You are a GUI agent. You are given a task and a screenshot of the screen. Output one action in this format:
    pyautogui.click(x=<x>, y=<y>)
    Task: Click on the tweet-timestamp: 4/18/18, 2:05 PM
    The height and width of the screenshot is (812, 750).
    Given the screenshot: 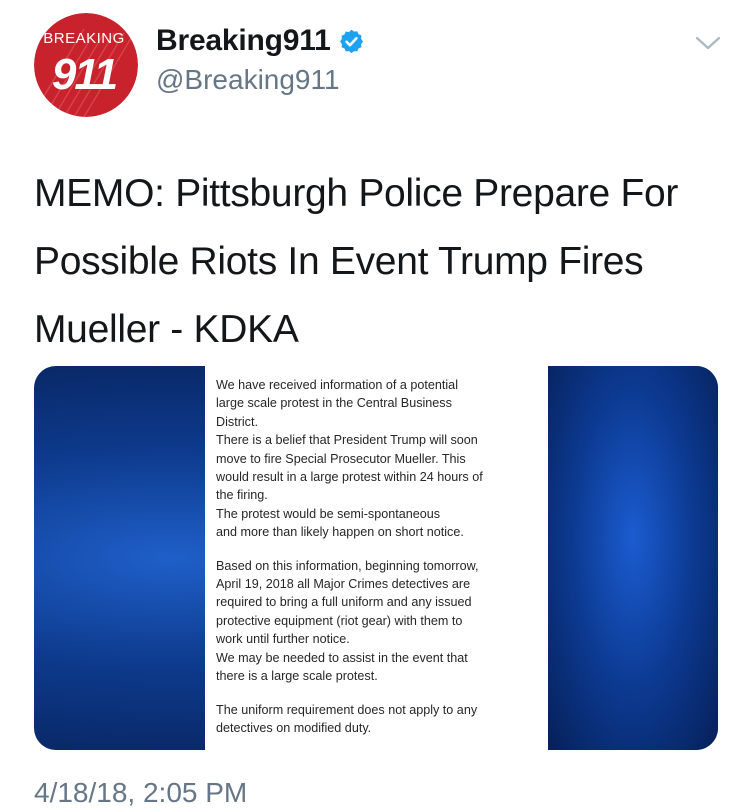 What is the action you would take?
    pyautogui.click(x=140, y=793)
    